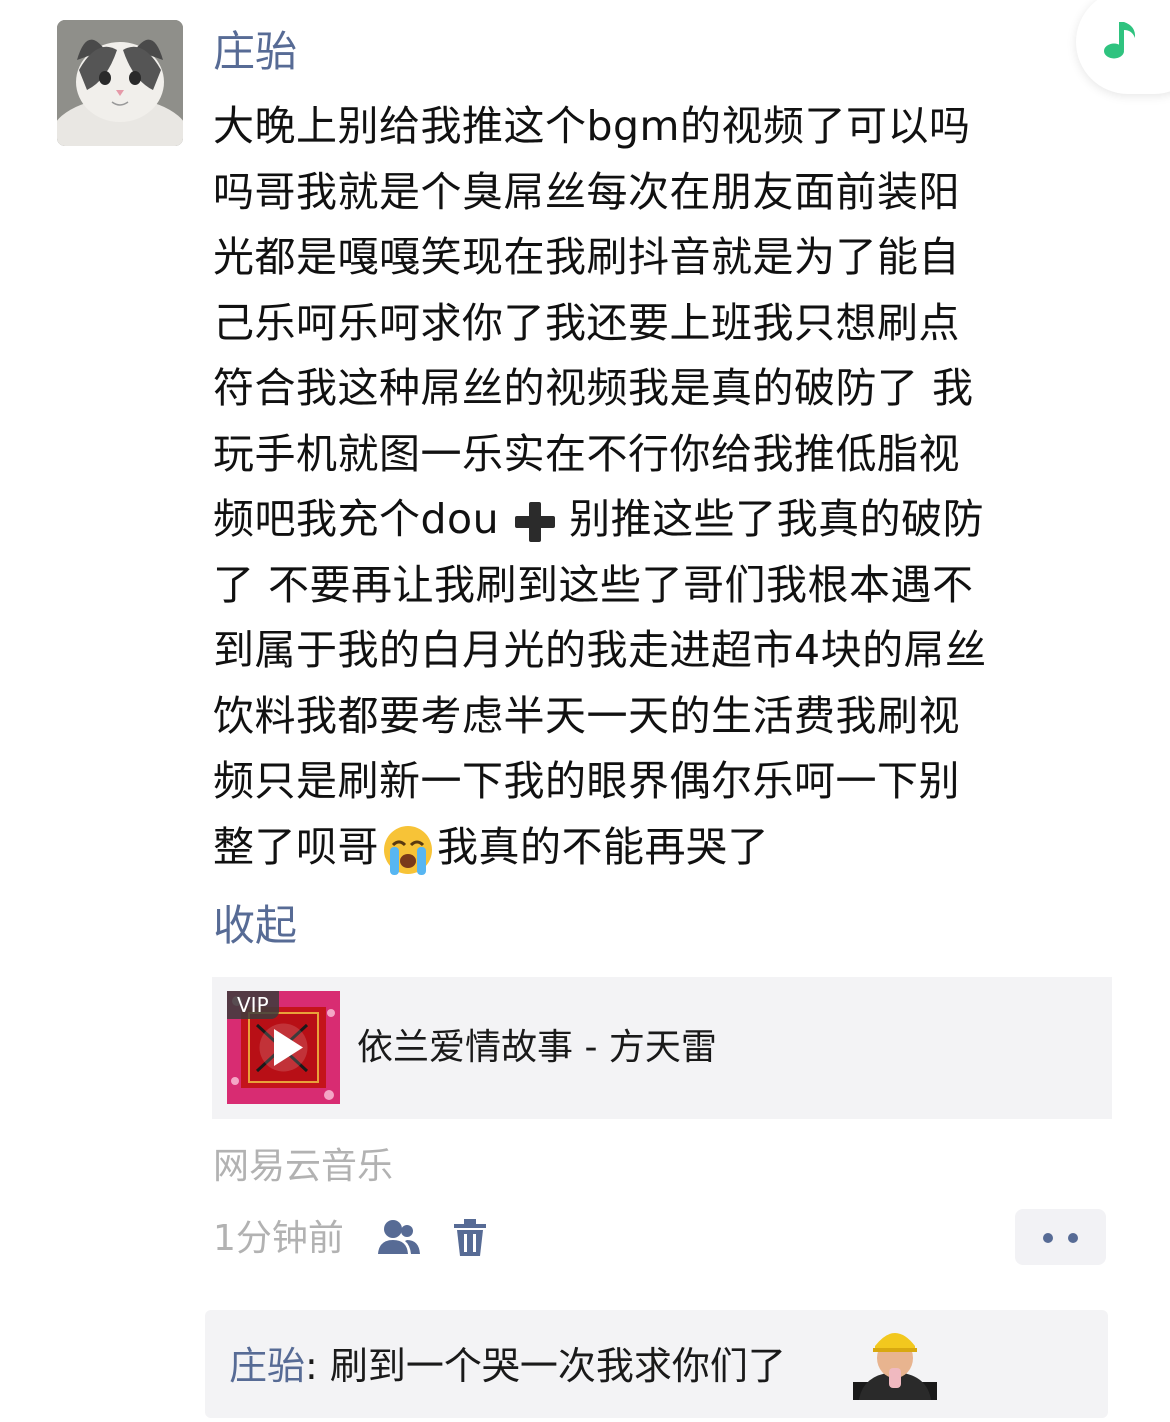 This screenshot has height=1422, width=1170. What do you see at coordinates (586, 715) in the screenshot?
I see `post-line: 饮料我都要考虑半天一天的生活费我刷视` at bounding box center [586, 715].